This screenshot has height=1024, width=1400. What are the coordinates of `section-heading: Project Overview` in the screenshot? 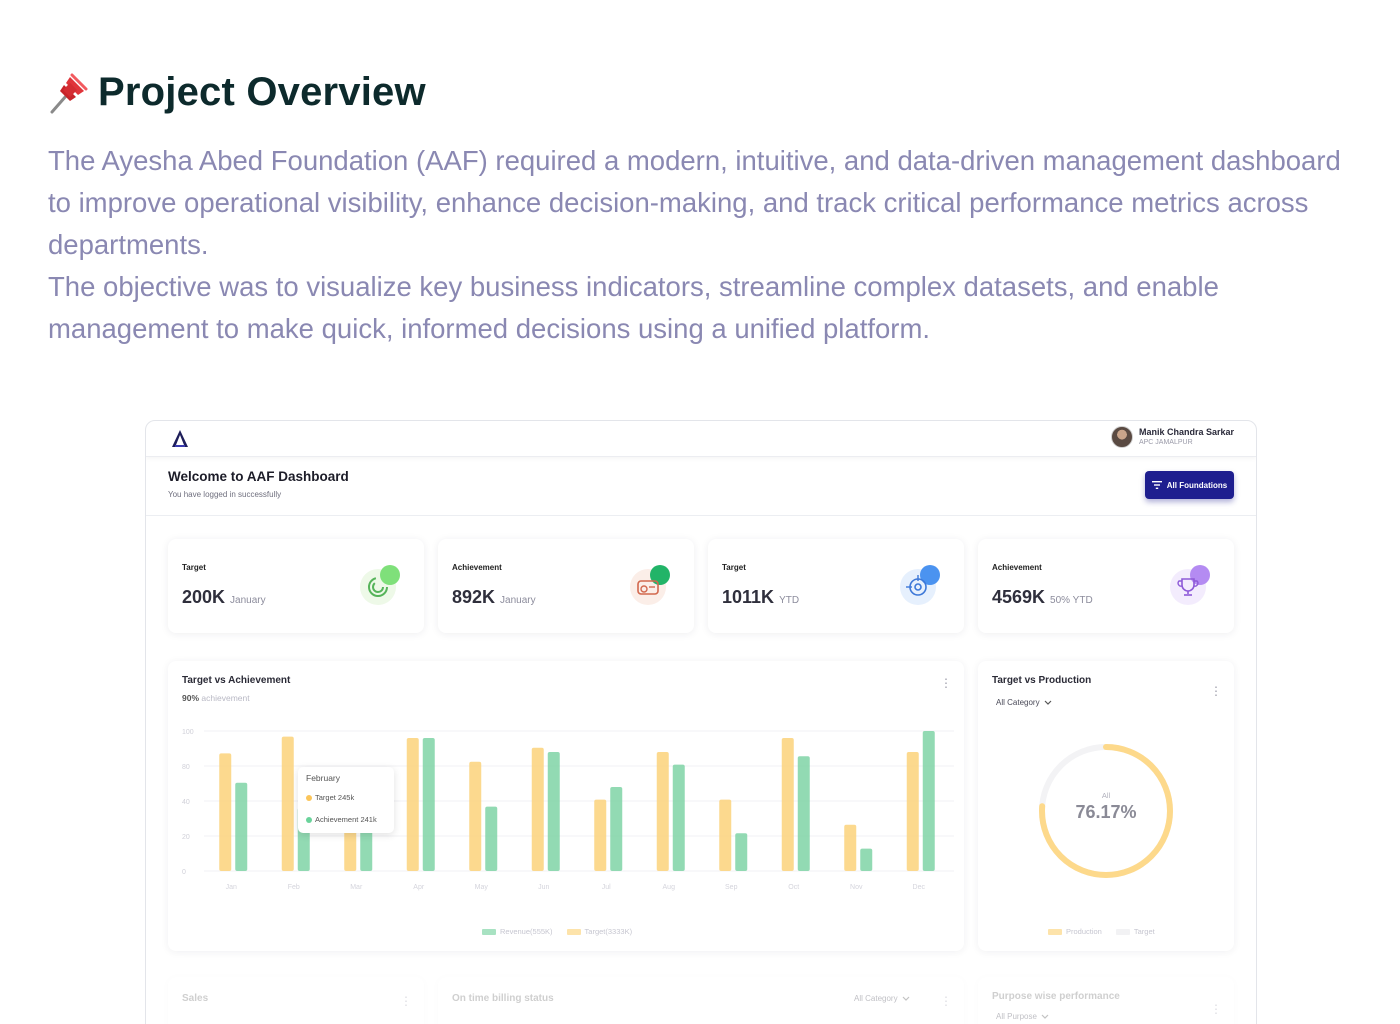 It's located at (237, 92).